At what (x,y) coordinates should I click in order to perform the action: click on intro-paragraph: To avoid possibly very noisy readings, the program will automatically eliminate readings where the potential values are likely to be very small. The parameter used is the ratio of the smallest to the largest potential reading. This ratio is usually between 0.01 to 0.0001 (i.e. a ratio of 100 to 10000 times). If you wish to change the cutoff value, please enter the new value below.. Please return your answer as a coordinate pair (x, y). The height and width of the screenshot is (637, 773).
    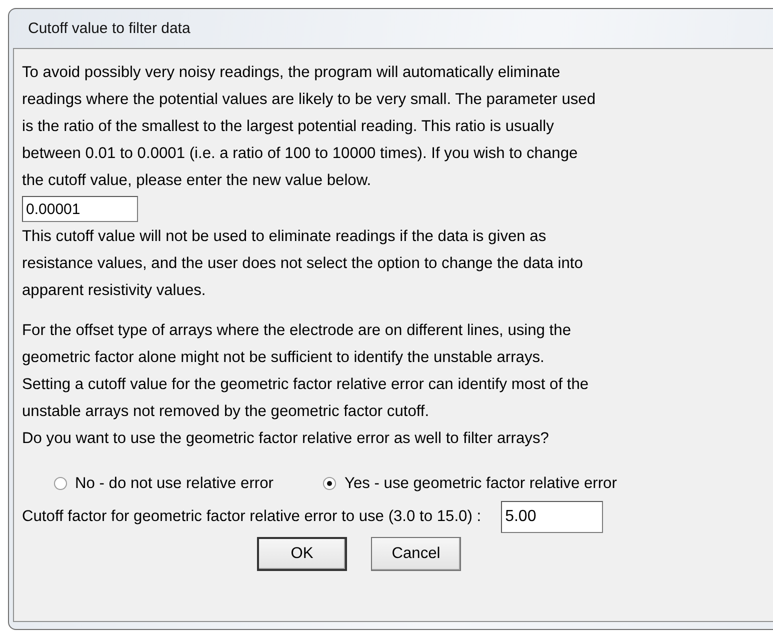
    Looking at the image, I should click on (309, 127).